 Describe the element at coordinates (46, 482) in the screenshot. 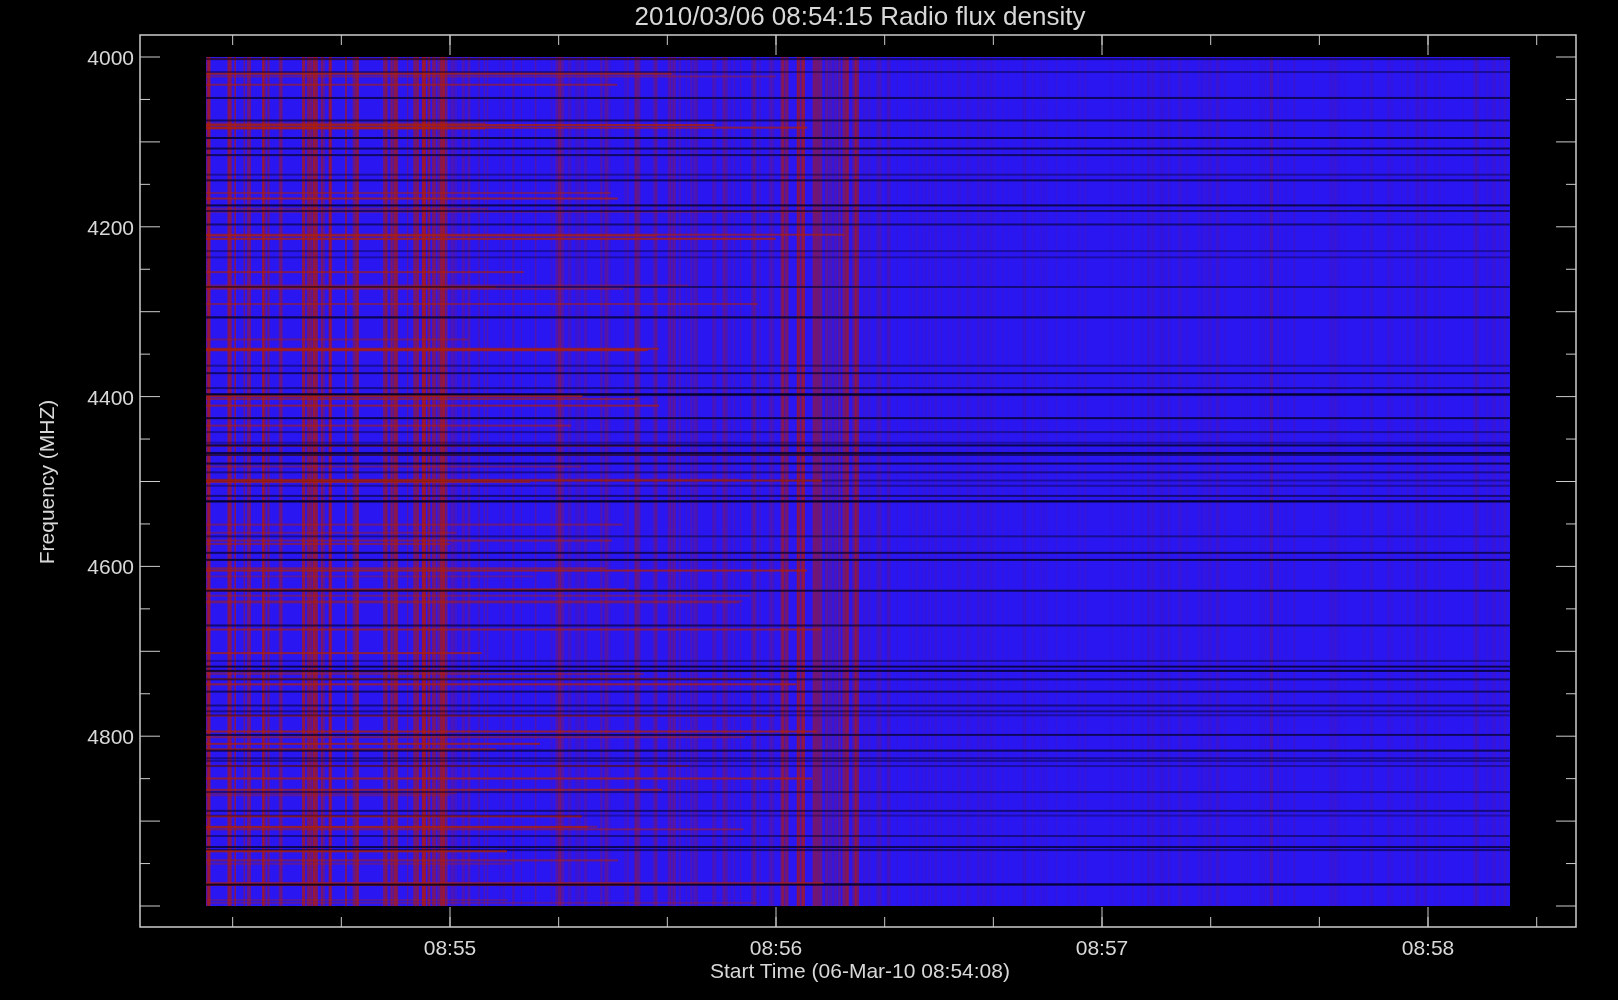

I see `axis-label: Frequency (MHZ)` at that location.